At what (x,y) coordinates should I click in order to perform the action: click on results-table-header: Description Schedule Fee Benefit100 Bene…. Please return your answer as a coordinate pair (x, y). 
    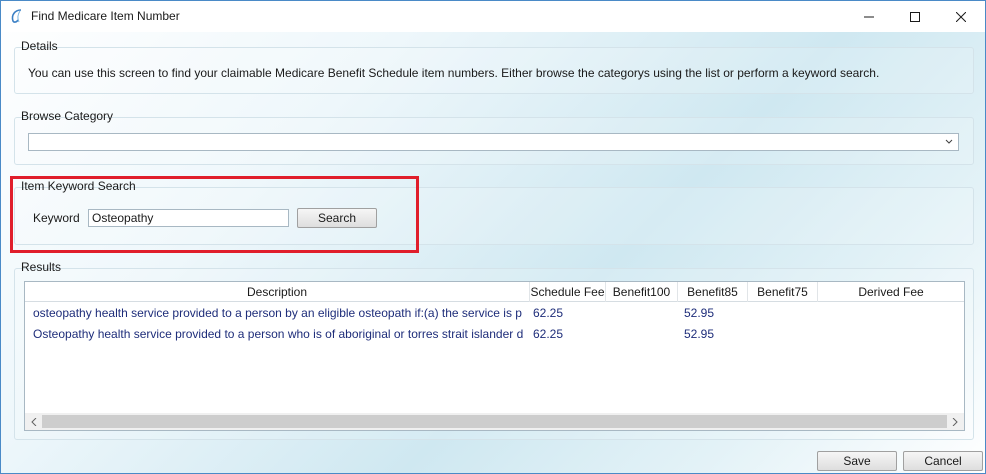
    Looking at the image, I should click on (494, 292).